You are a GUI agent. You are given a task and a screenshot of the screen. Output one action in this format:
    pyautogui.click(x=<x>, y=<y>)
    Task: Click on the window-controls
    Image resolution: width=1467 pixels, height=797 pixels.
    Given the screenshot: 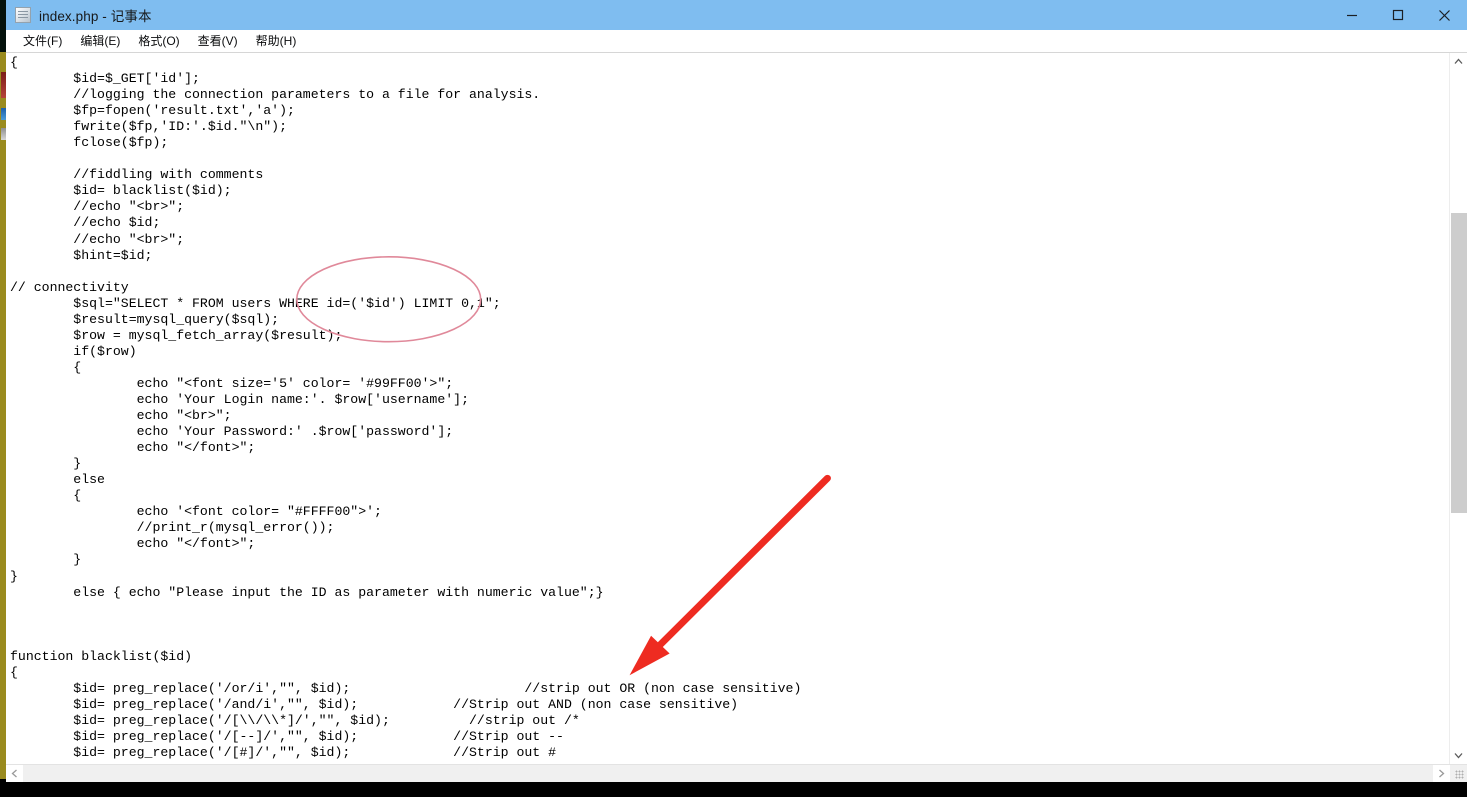 What is the action you would take?
    pyautogui.click(x=1398, y=15)
    